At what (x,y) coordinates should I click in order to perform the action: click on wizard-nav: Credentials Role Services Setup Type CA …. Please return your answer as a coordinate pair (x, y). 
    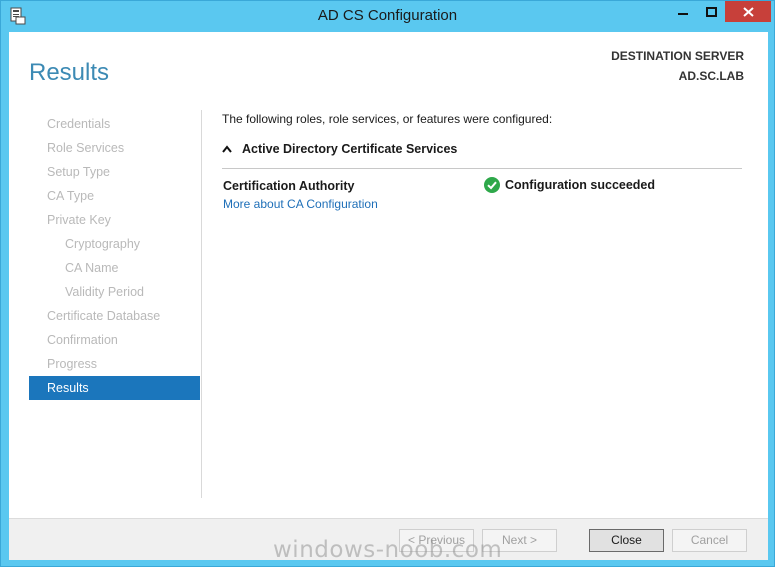
    Looking at the image, I should click on (114, 256).